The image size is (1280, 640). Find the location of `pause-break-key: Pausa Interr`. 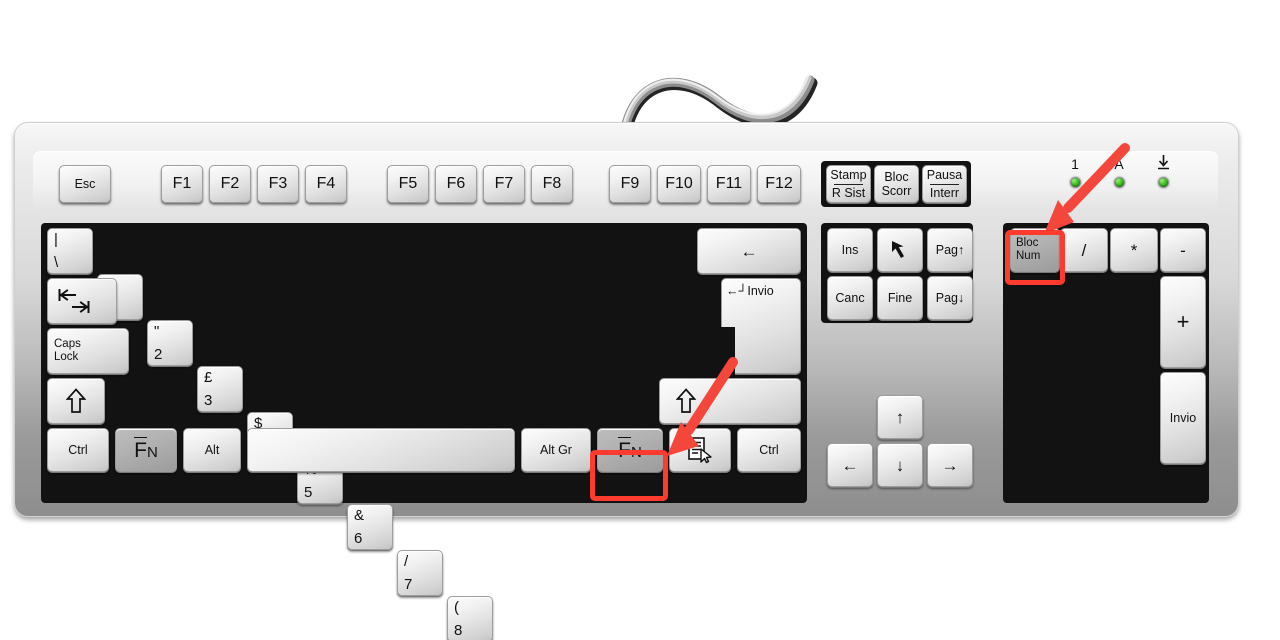

pause-break-key: Pausa Interr is located at coordinates (944, 184).